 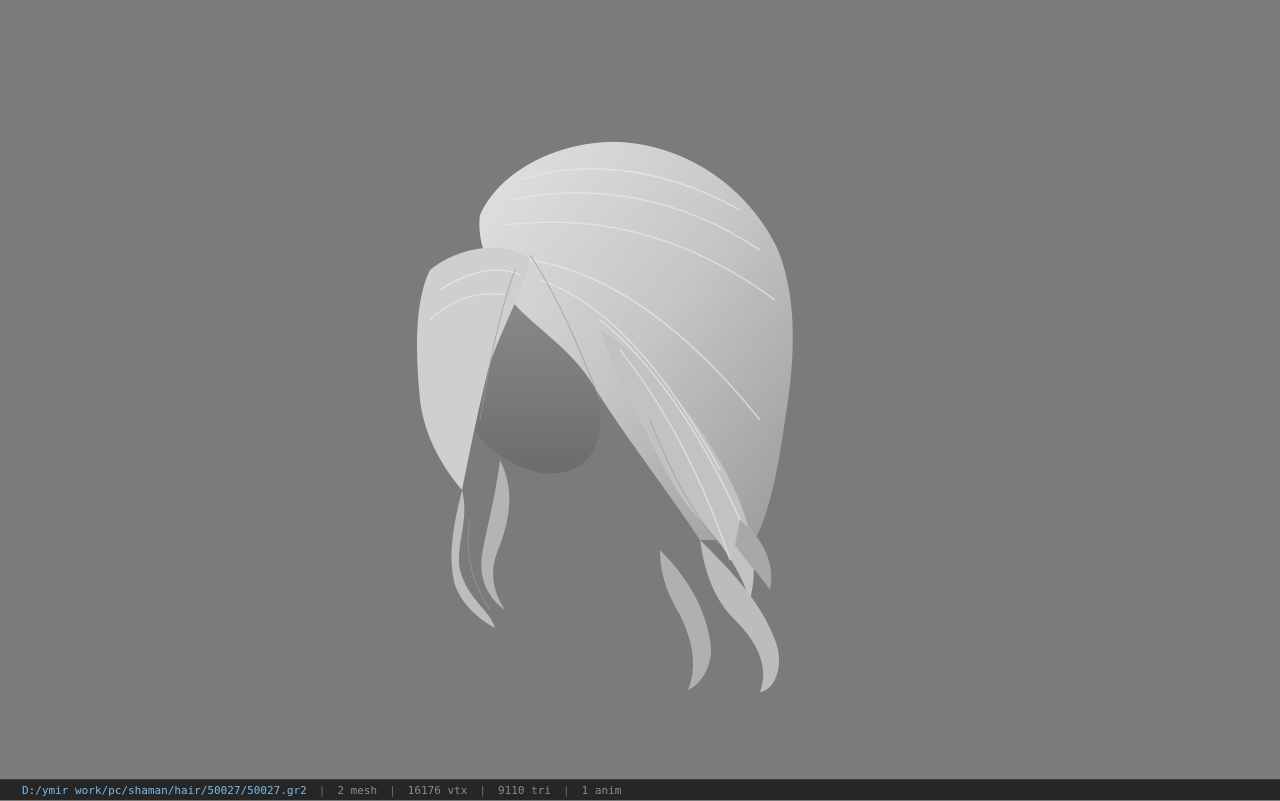 What do you see at coordinates (437, 790) in the screenshot?
I see `vertex-count: 16176 vtx` at bounding box center [437, 790].